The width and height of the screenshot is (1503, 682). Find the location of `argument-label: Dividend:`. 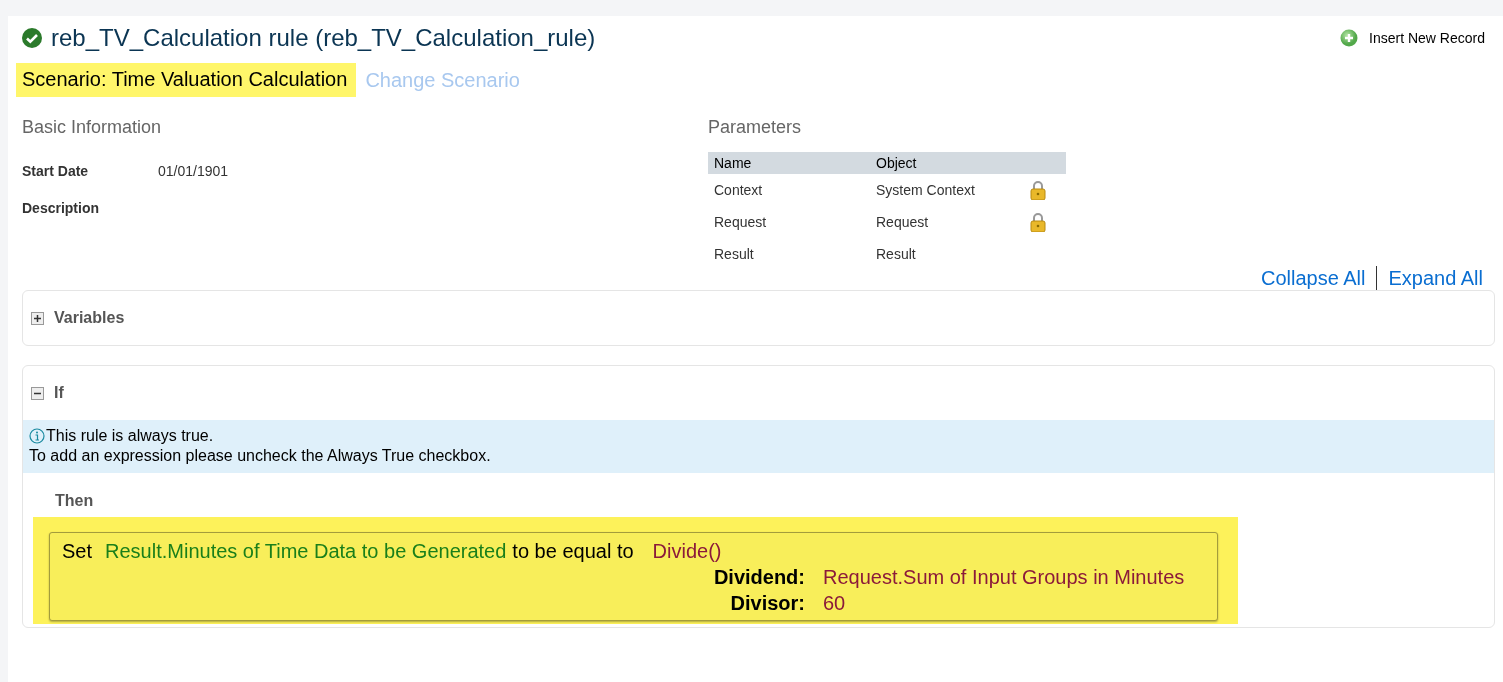

argument-label: Dividend: is located at coordinates (758, 577).